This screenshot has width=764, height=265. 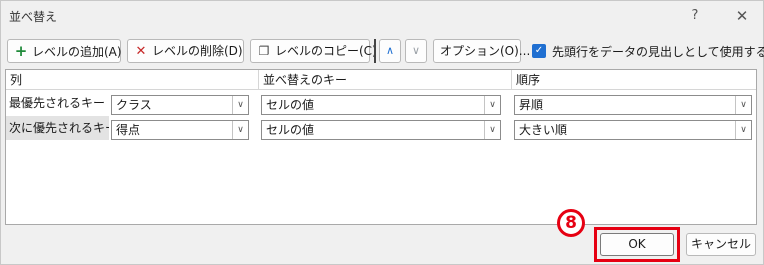 I want to click on step-number-badge: 8, so click(x=571, y=223).